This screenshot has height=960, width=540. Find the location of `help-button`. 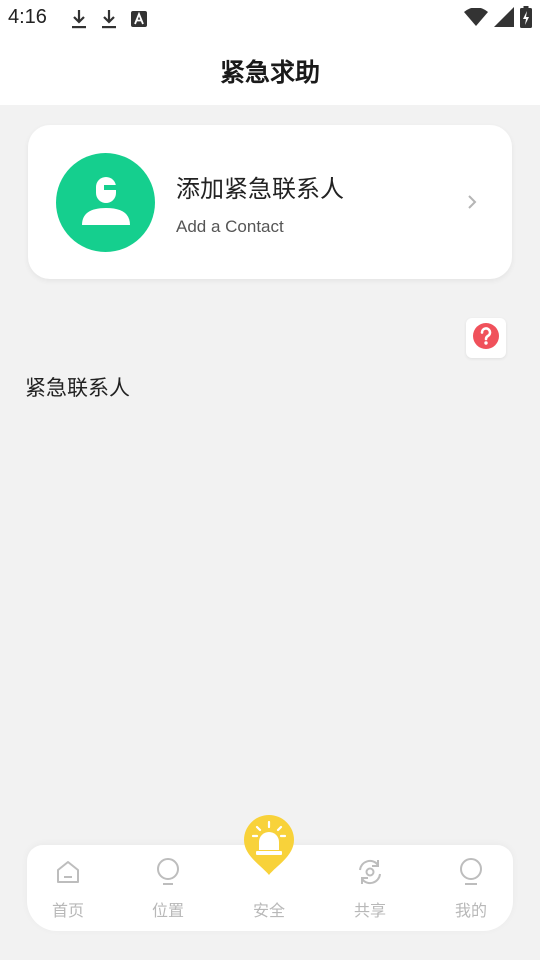

help-button is located at coordinates (486, 338).